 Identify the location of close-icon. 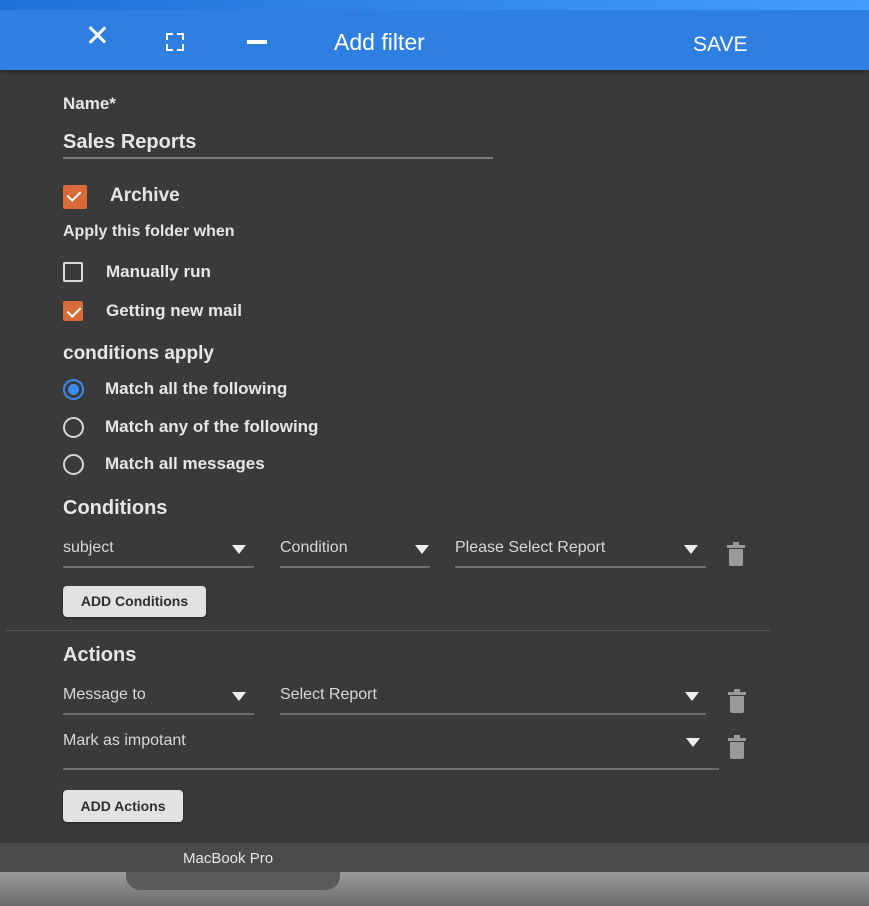
(97, 35).